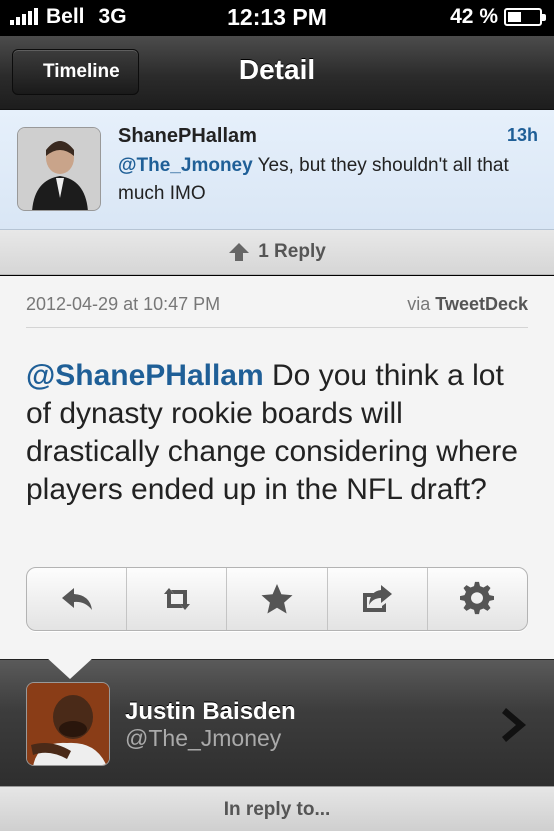 The image size is (554, 831). Describe the element at coordinates (145, 375) in the screenshot. I see `tweet-mention: @ShanePHallam` at that location.